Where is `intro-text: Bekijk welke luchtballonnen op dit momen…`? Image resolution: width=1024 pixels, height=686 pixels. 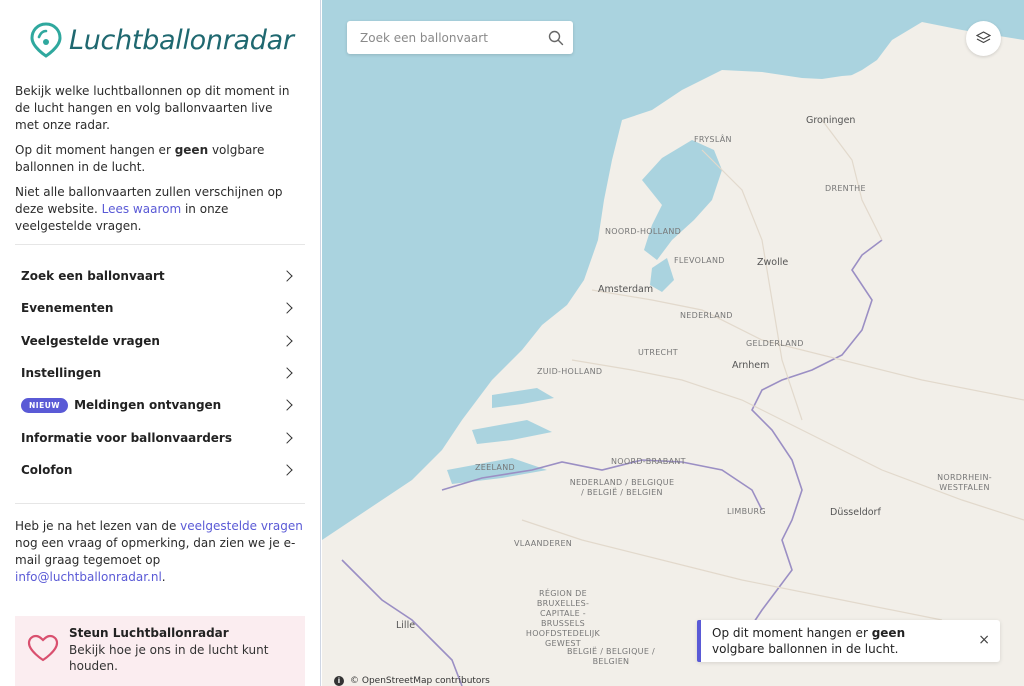 intro-text: Bekijk welke luchtballonnen op dit momen… is located at coordinates (157, 163).